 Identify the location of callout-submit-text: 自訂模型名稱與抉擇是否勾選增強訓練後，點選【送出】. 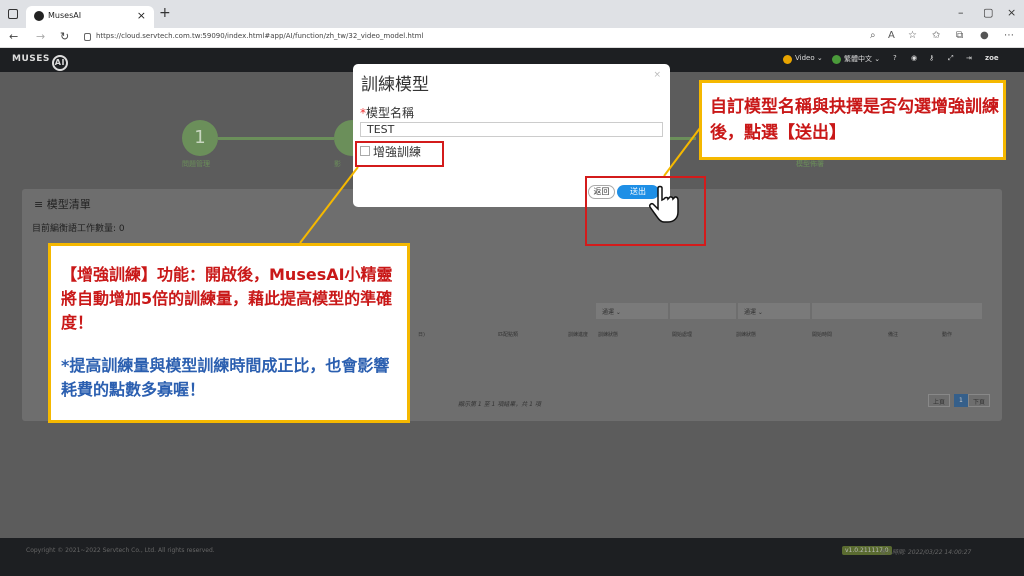
(854, 120).